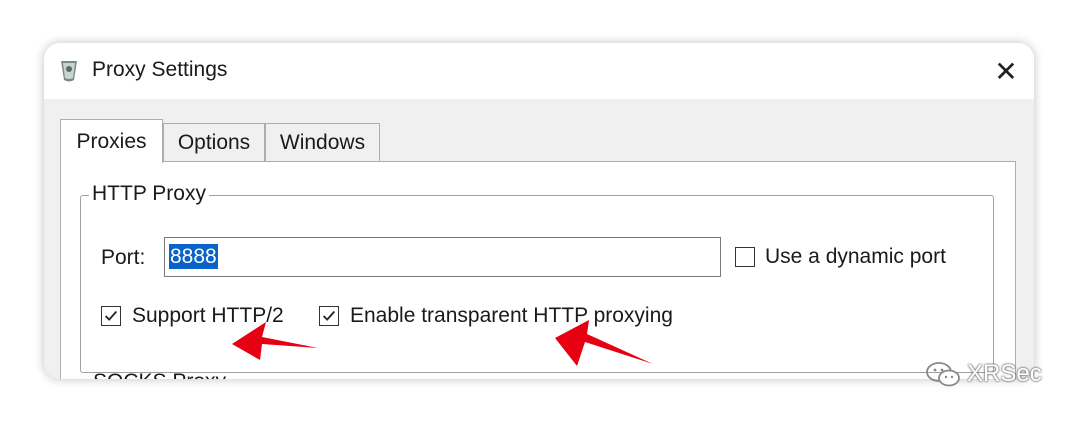  I want to click on tab-options-label: Options, so click(214, 142).